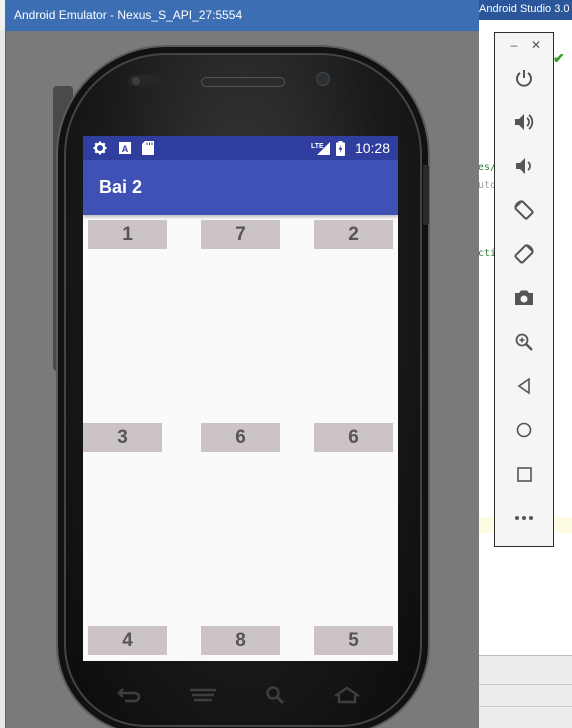 Image resolution: width=572 pixels, height=728 pixels. I want to click on overview-square-icon, so click(524, 474).